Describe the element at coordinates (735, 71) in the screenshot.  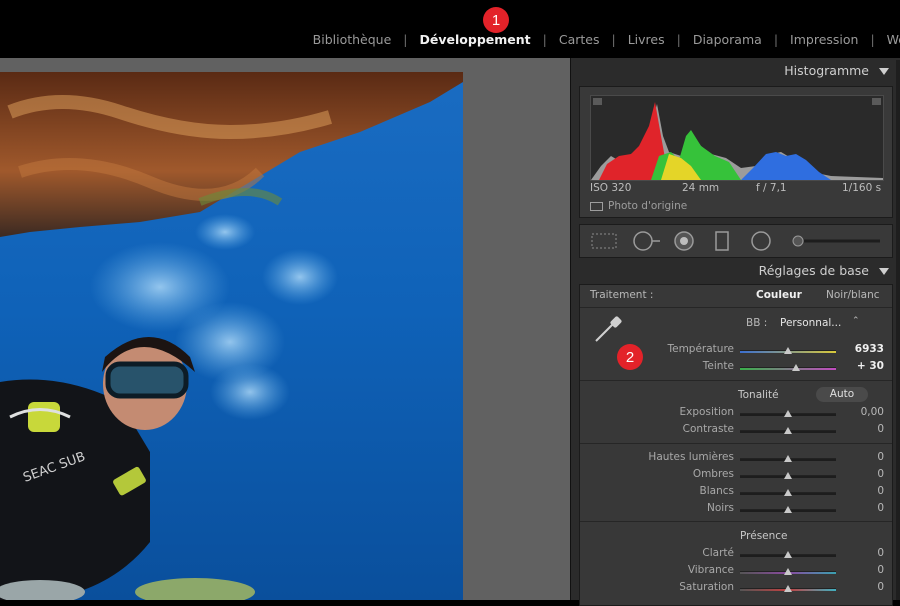
I see `histogram-header: Histogramme` at that location.